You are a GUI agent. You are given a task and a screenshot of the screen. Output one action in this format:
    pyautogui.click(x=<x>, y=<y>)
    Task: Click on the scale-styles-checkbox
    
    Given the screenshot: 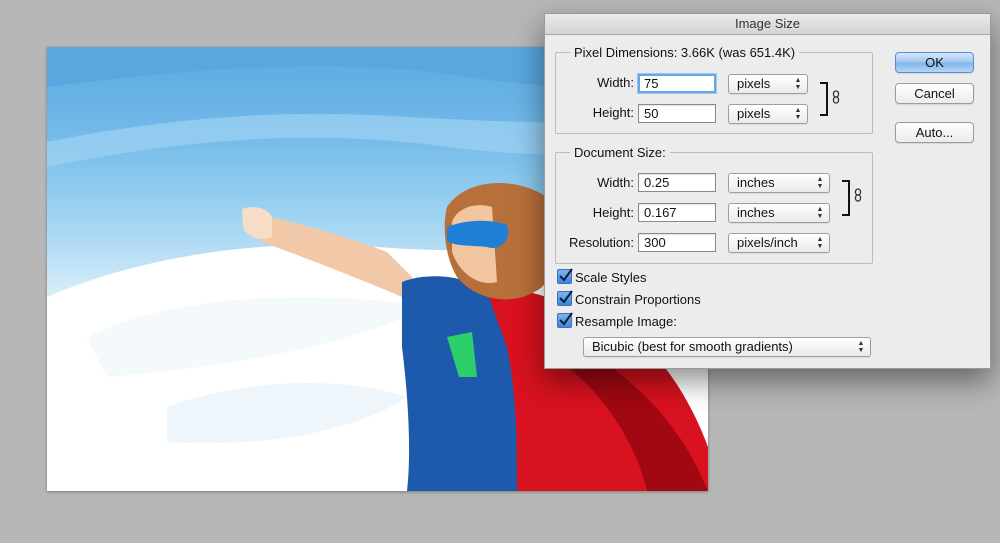 What is the action you would take?
    pyautogui.click(x=565, y=276)
    